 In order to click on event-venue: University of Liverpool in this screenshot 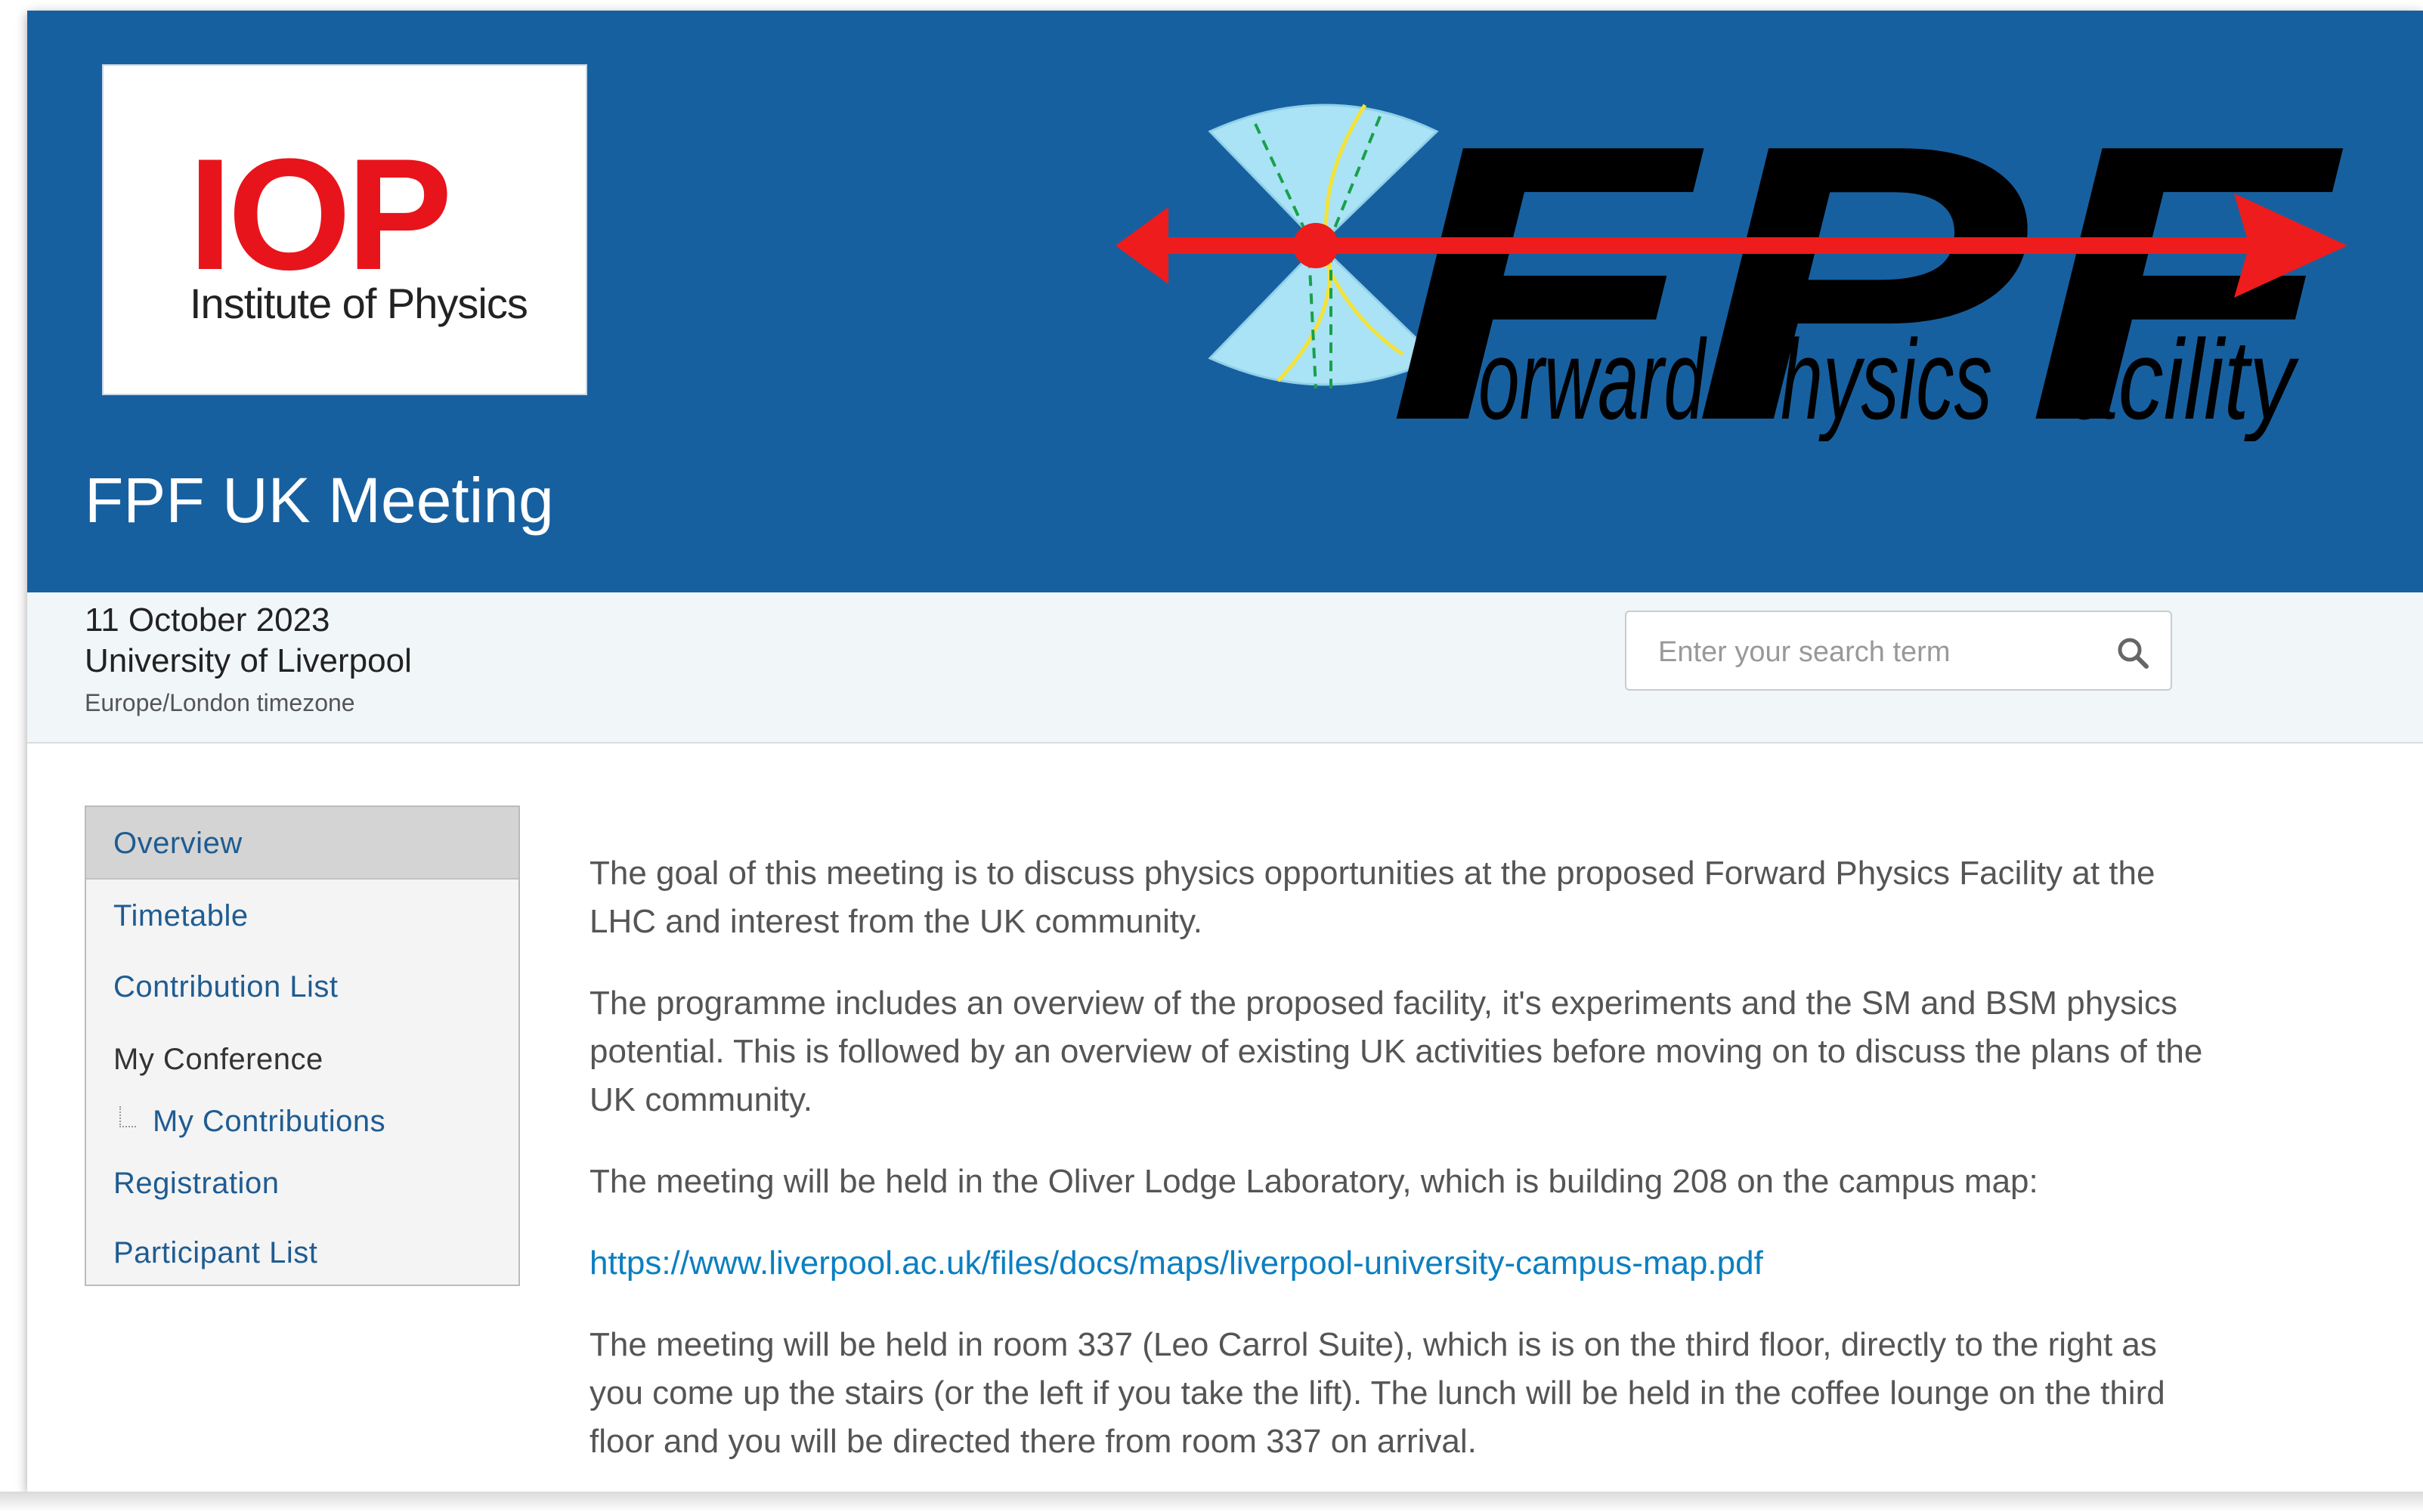, I will do `click(248, 661)`.